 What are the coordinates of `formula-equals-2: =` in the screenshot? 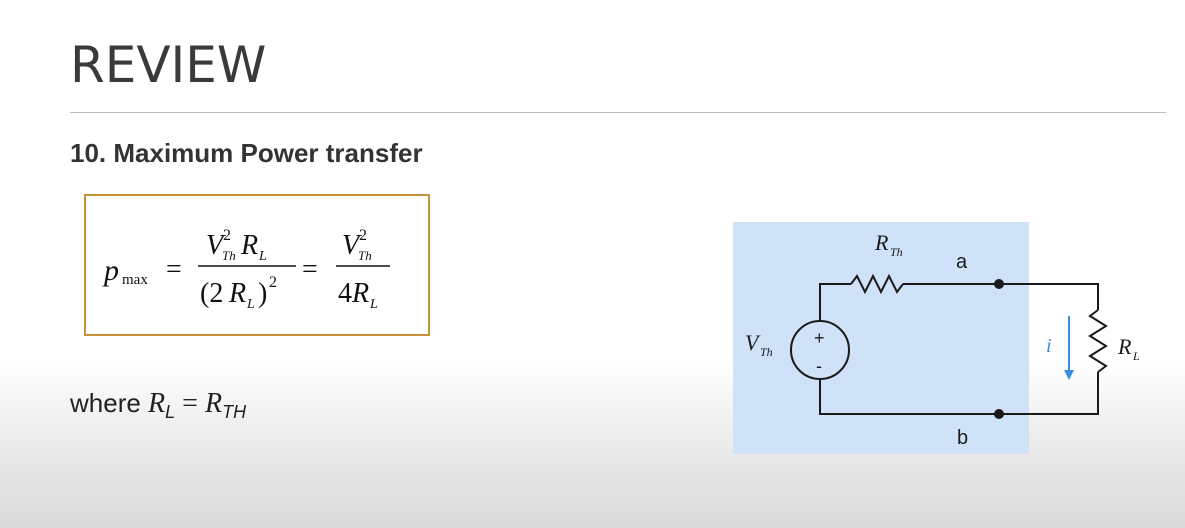 It's located at (310, 269).